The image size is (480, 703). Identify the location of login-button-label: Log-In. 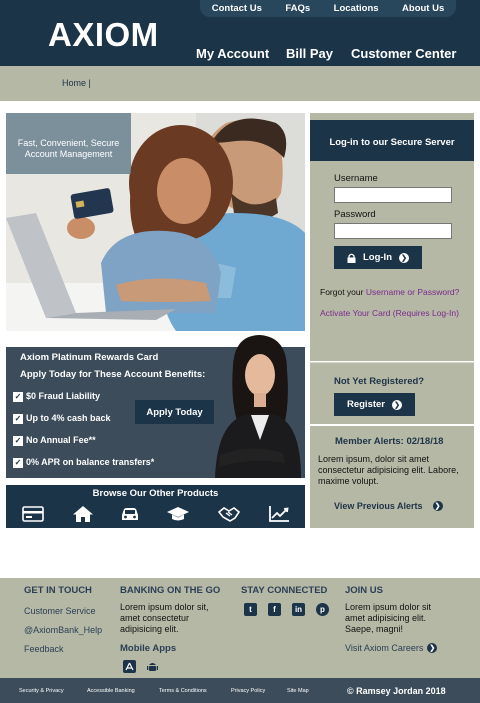
(377, 257).